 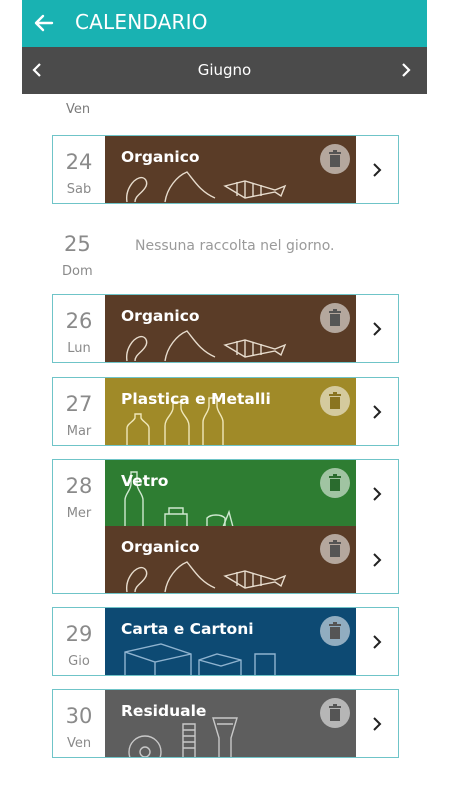 I want to click on collection-band-residuale: Residuale, so click(x=230, y=723).